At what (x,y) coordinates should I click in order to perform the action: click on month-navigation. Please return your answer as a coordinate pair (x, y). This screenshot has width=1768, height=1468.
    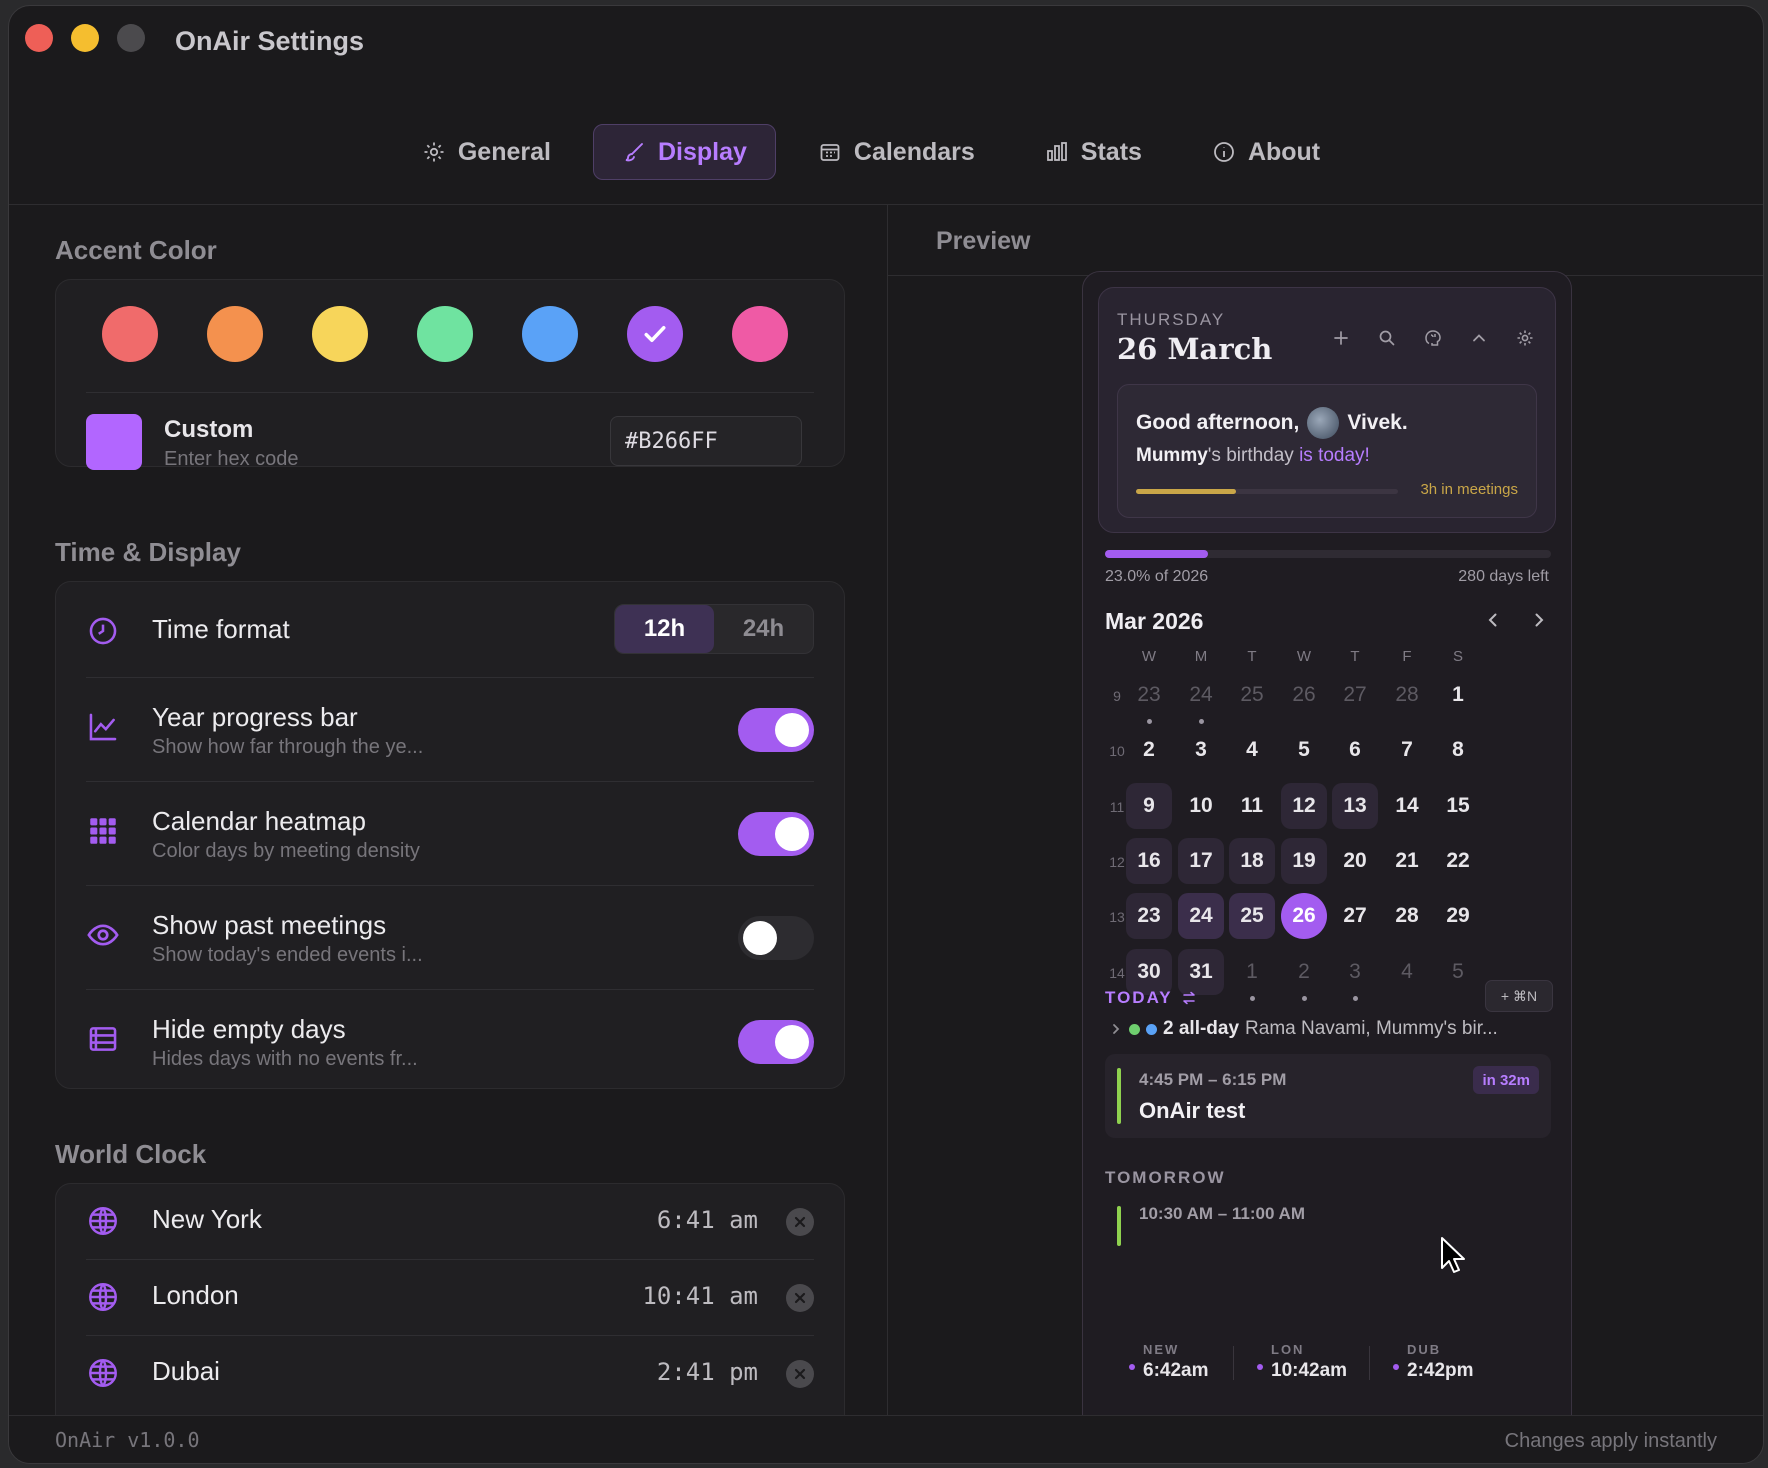
    Looking at the image, I should click on (1516, 620).